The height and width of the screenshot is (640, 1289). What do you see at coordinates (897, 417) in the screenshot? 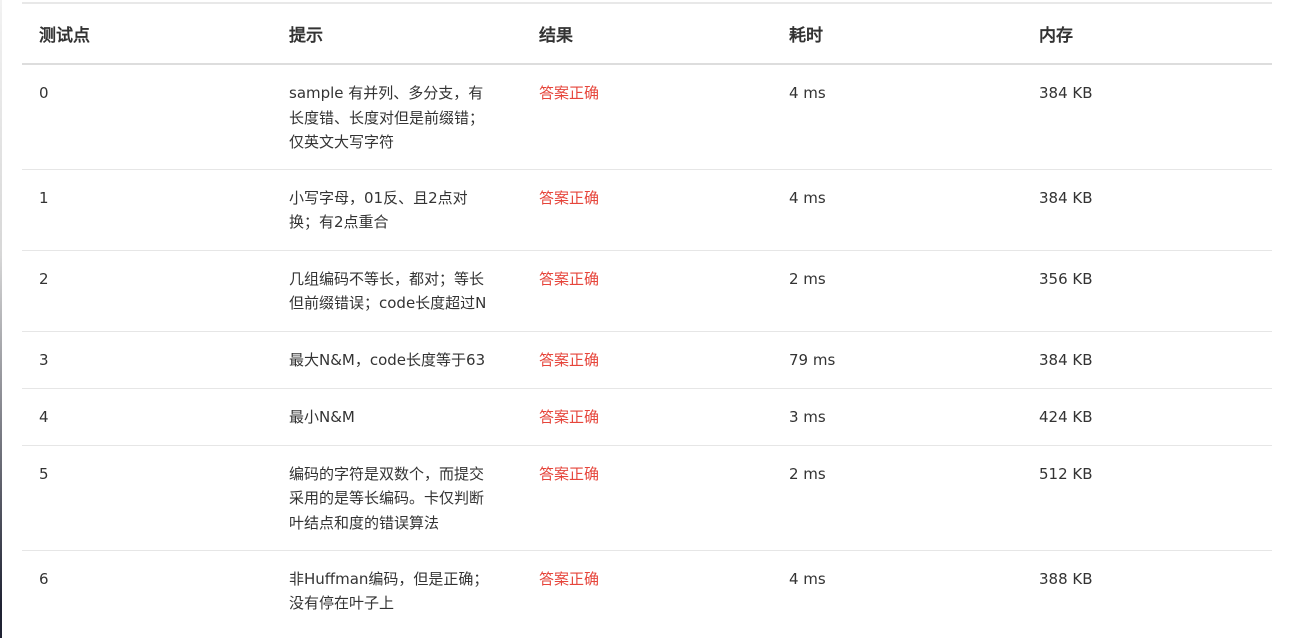
I see `time-used: 3 ms` at bounding box center [897, 417].